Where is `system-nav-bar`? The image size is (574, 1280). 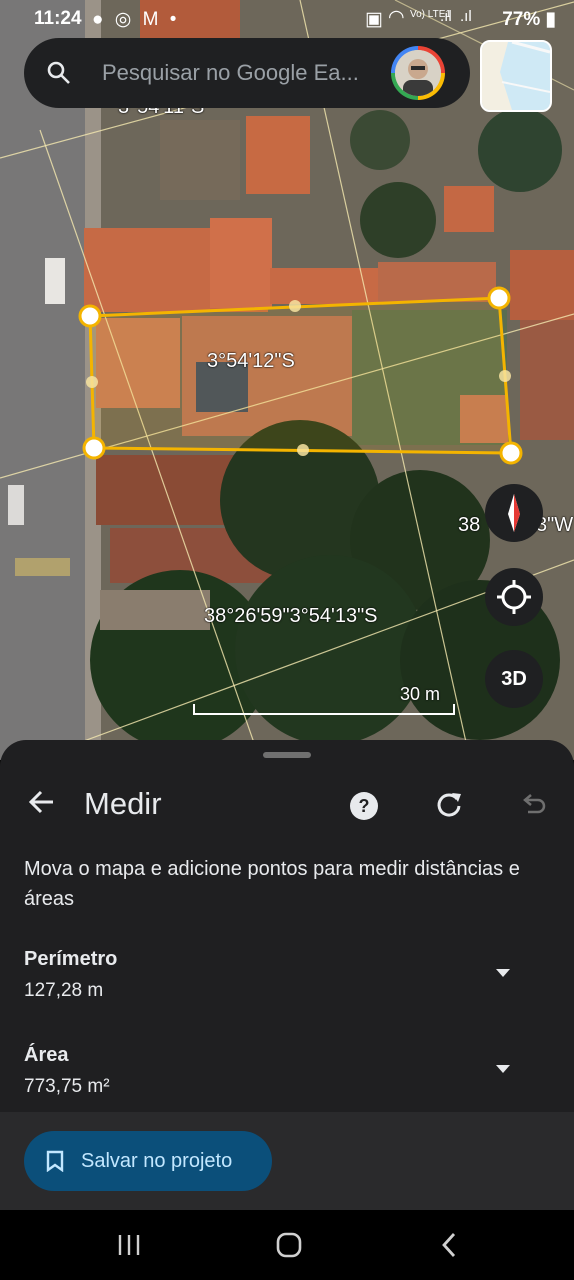 system-nav-bar is located at coordinates (287, 1245).